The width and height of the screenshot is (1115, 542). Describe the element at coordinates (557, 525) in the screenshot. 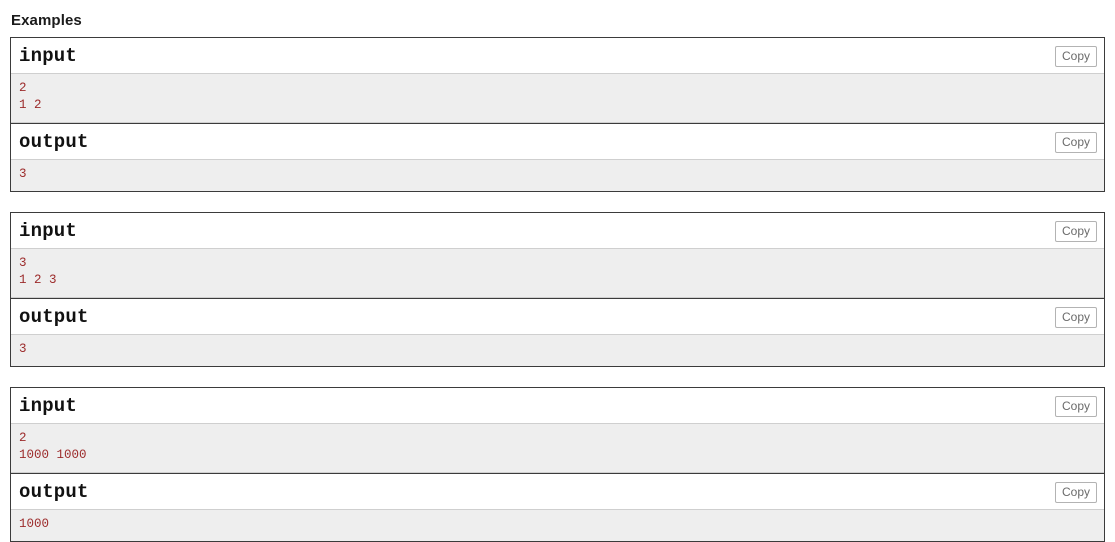

I see `output-data: 1000` at that location.